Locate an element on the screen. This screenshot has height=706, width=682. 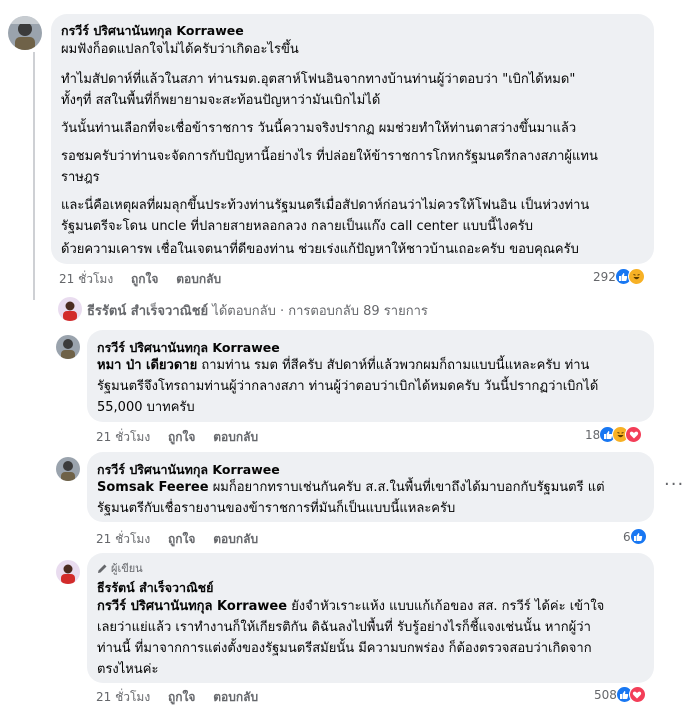
haha-reaction-icon is located at coordinates (636, 276).